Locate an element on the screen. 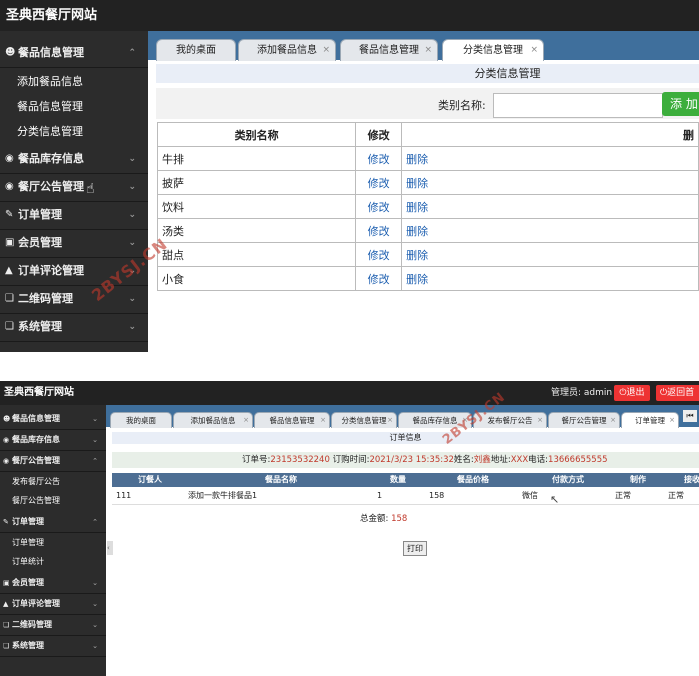 This screenshot has width=699, height=676. sidebar-subitem-category-manage: 分类信息管理 is located at coordinates (74, 131).